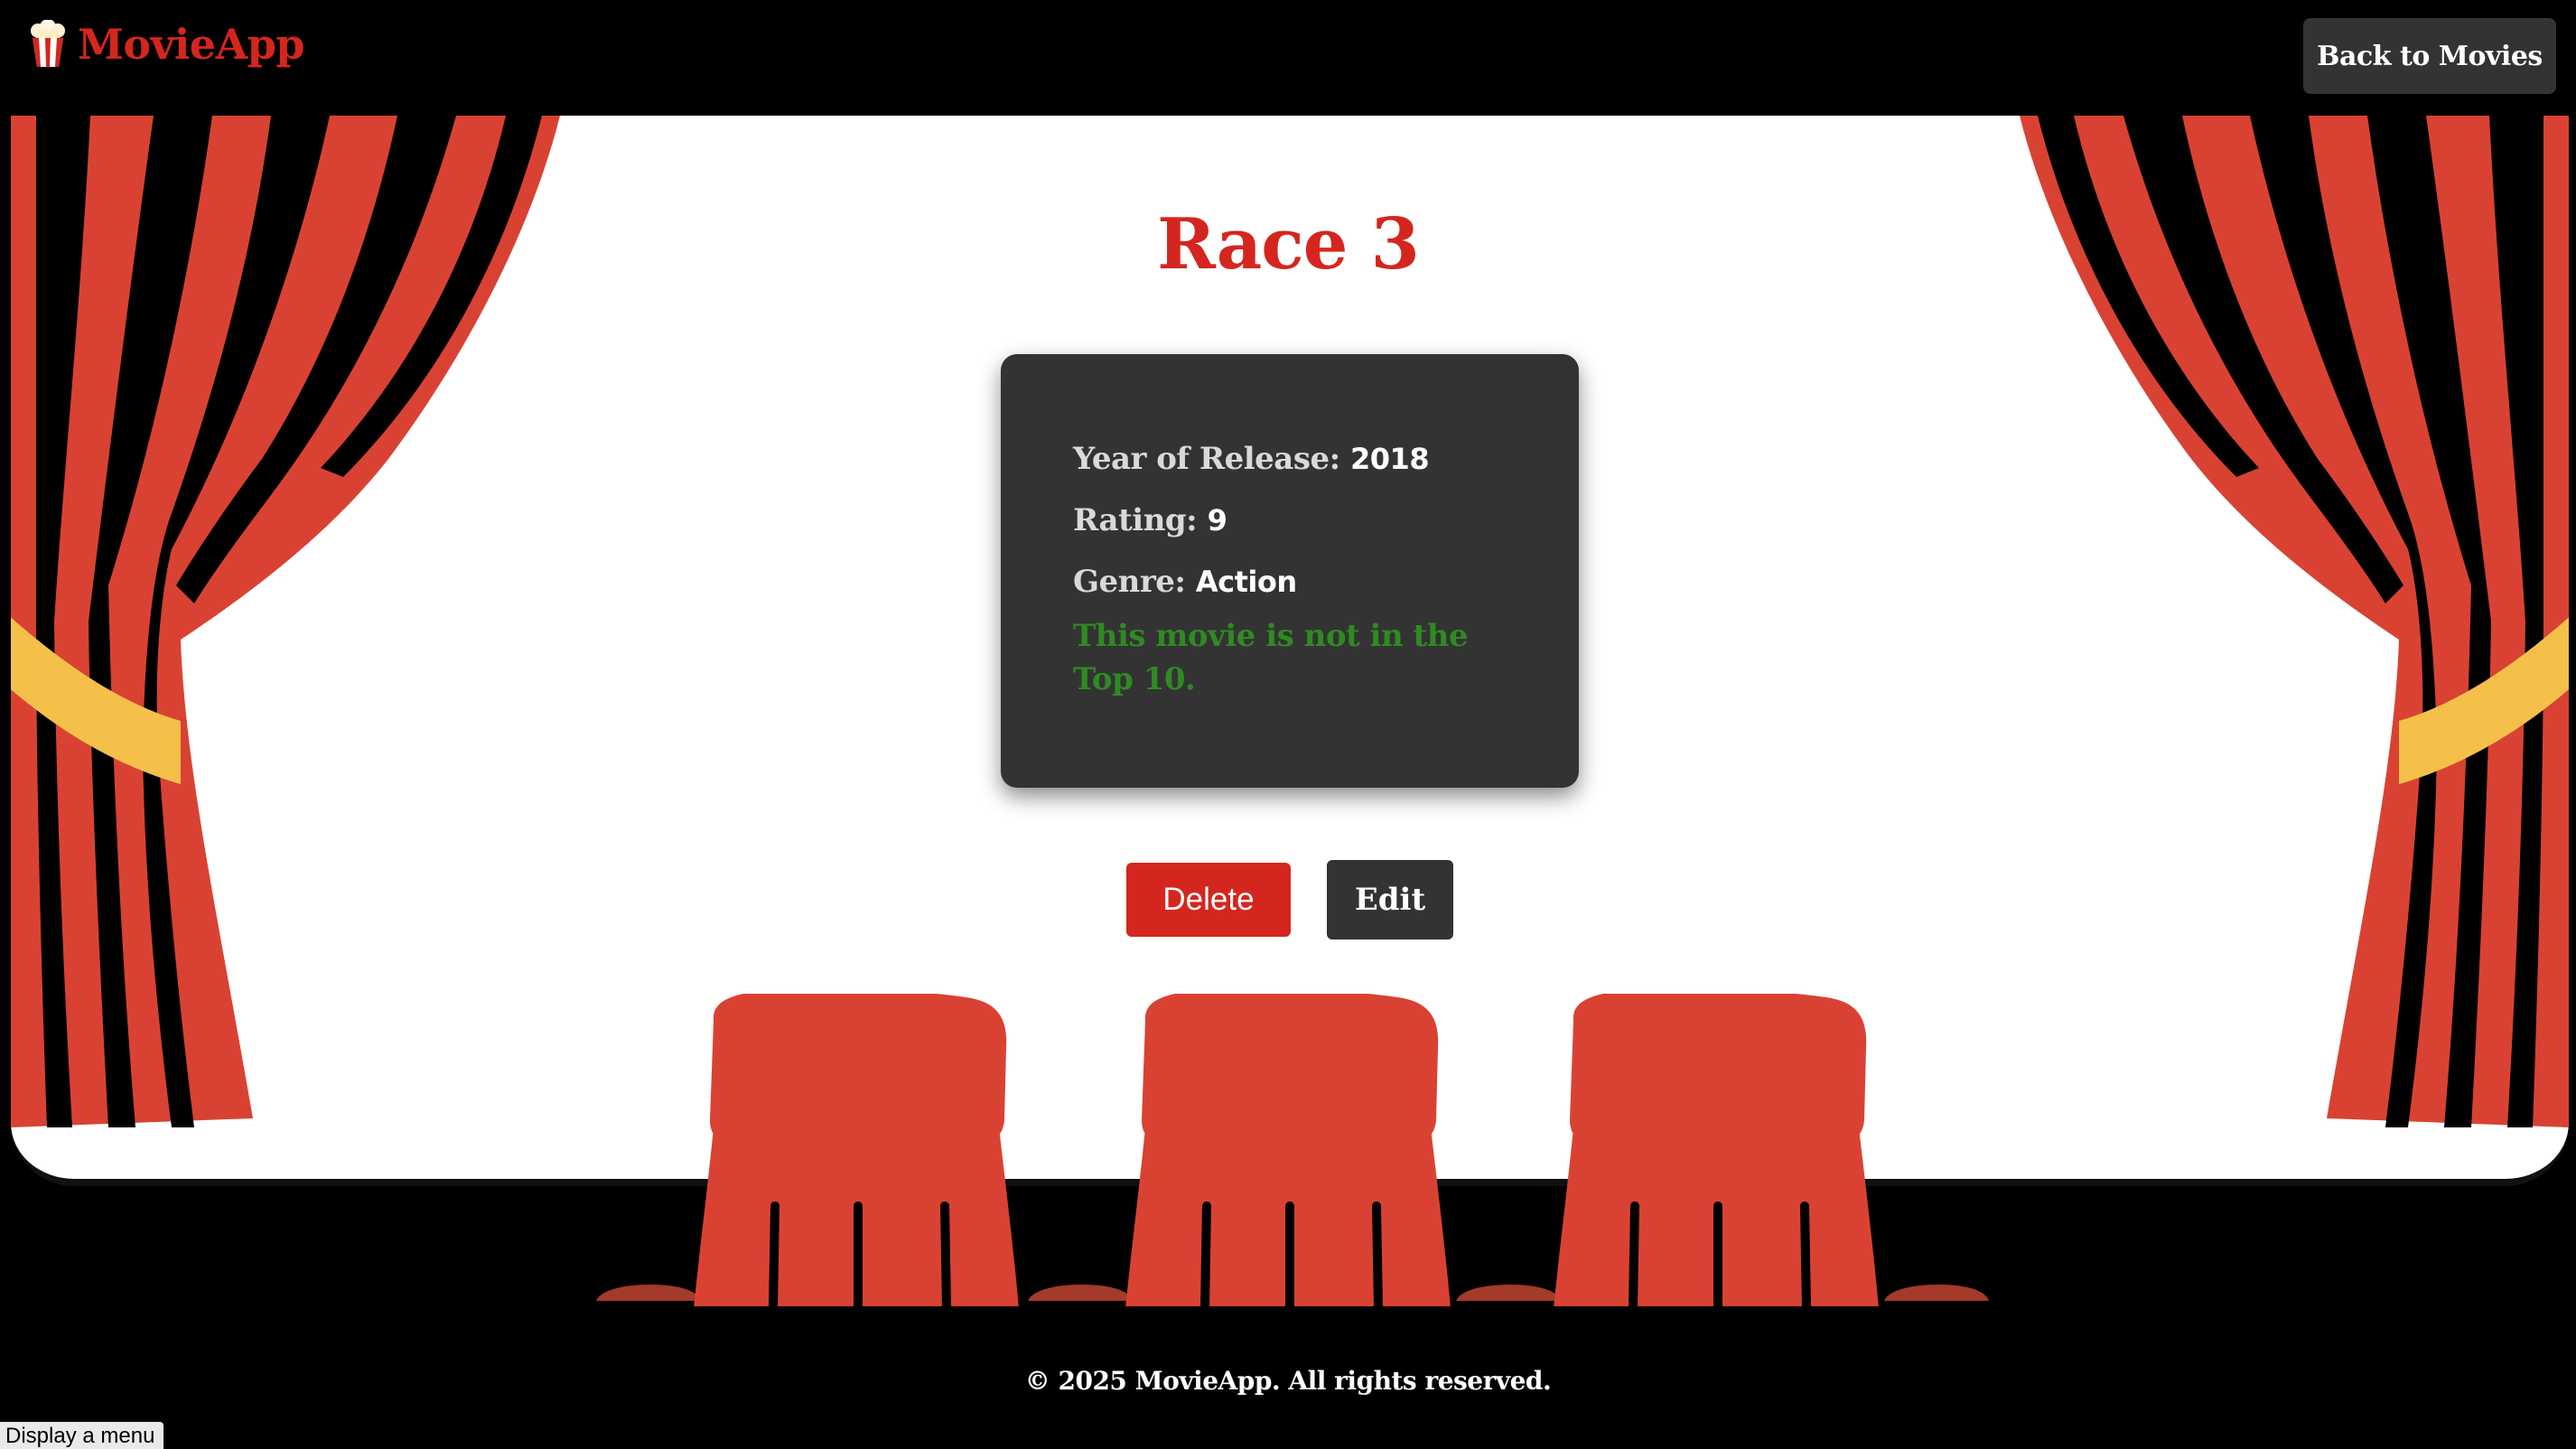  What do you see at coordinates (1129, 582) in the screenshot?
I see `genre-label: Genre:` at bounding box center [1129, 582].